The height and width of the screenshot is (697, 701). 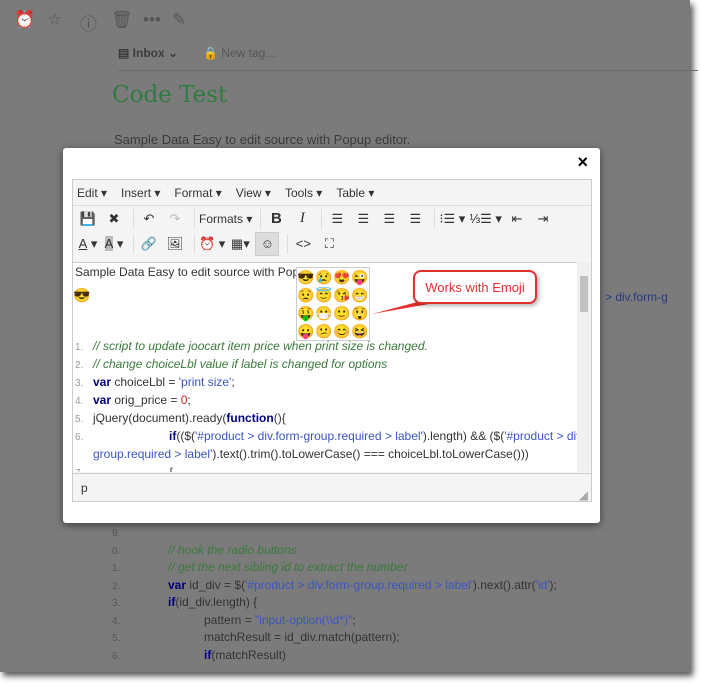 What do you see at coordinates (475, 287) in the screenshot?
I see `annotation-callout: Works with Emoji` at bounding box center [475, 287].